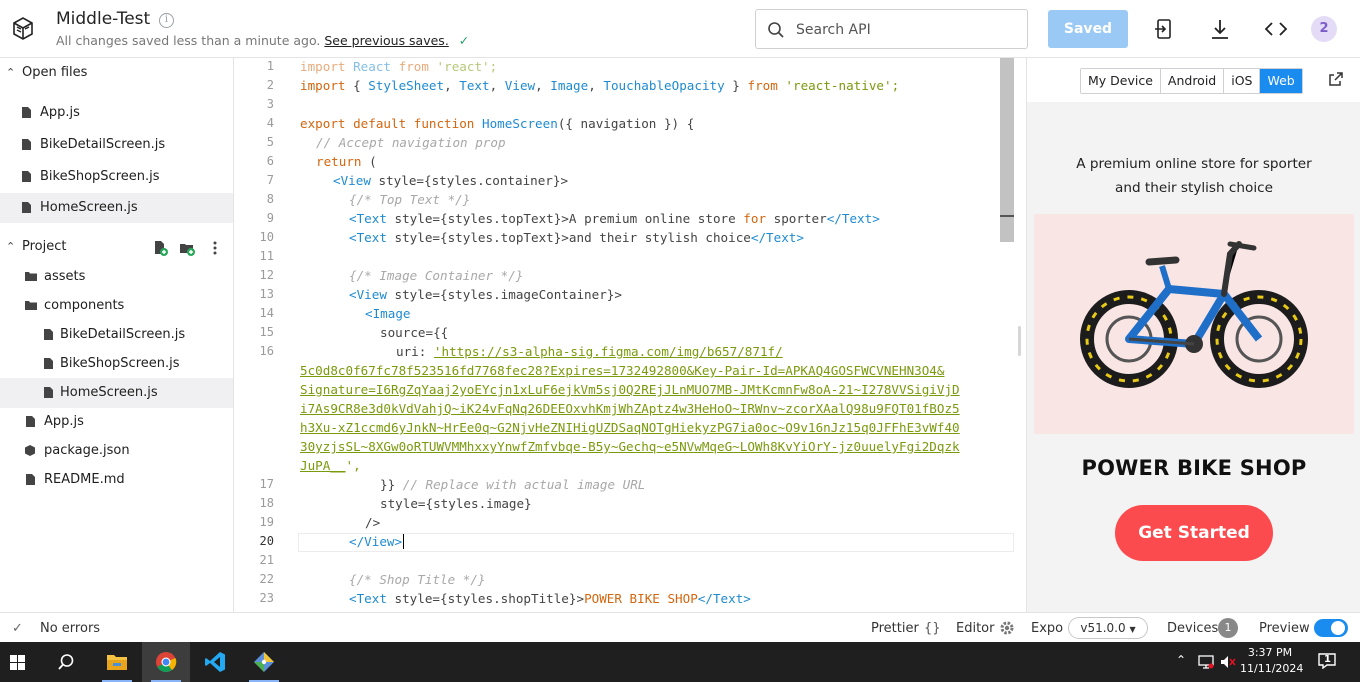  What do you see at coordinates (377, 541) in the screenshot?
I see `code-line: </View>` at bounding box center [377, 541].